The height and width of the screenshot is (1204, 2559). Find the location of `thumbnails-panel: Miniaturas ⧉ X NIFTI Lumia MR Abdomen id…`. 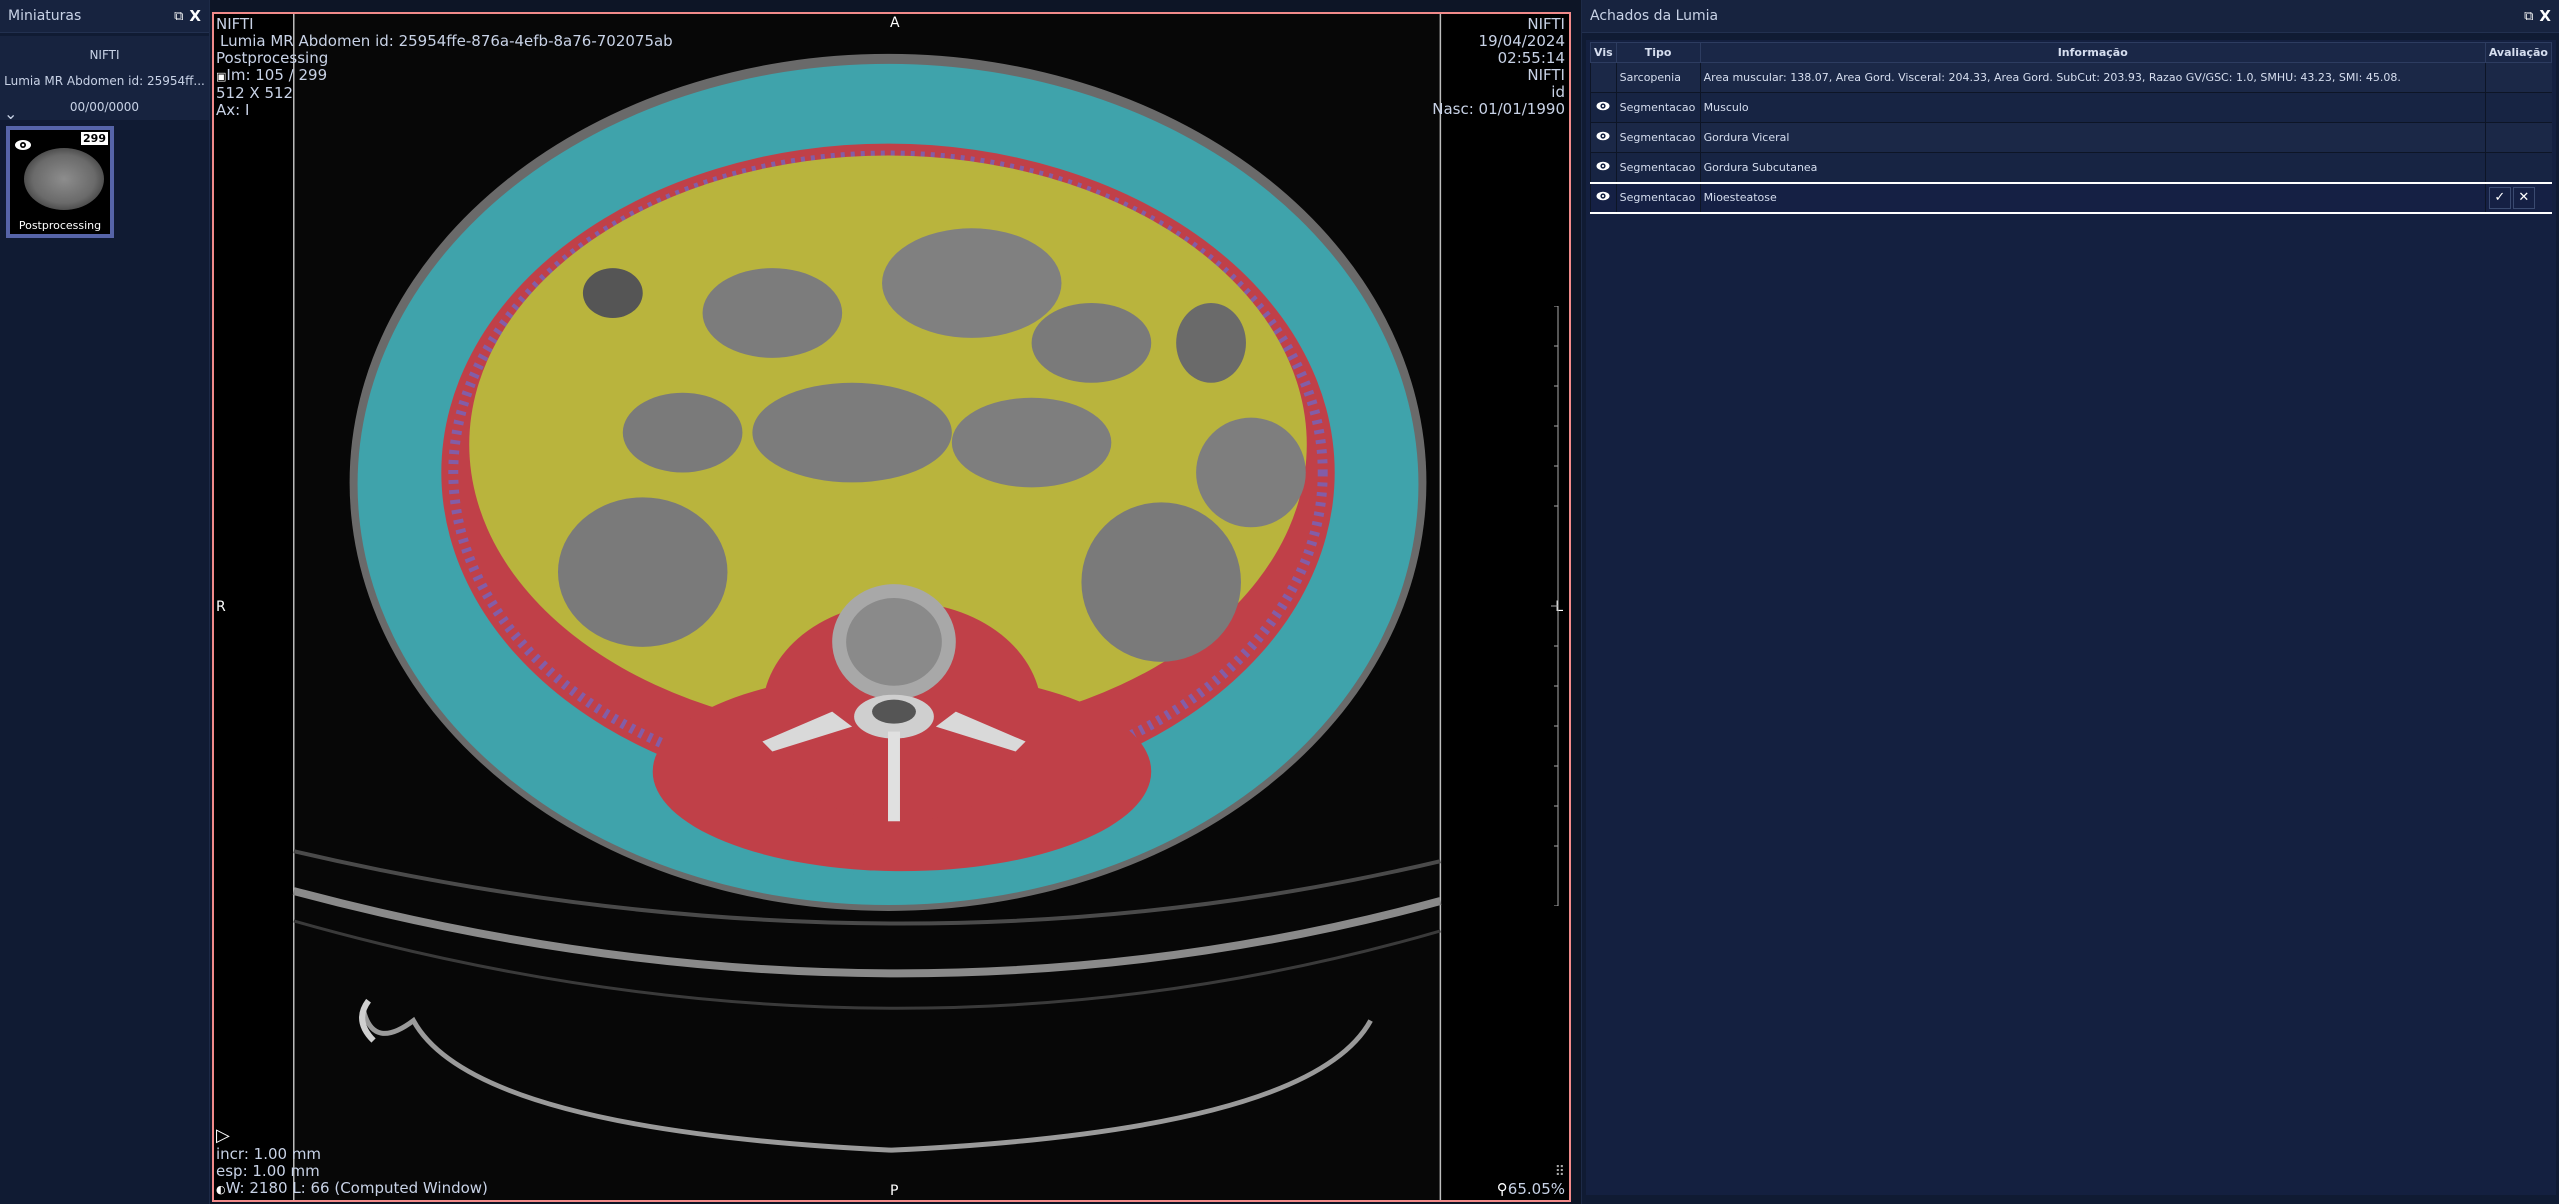

thumbnails-panel: Miniaturas ⧉ X NIFTI Lumia MR Abdomen id… is located at coordinates (105, 602).